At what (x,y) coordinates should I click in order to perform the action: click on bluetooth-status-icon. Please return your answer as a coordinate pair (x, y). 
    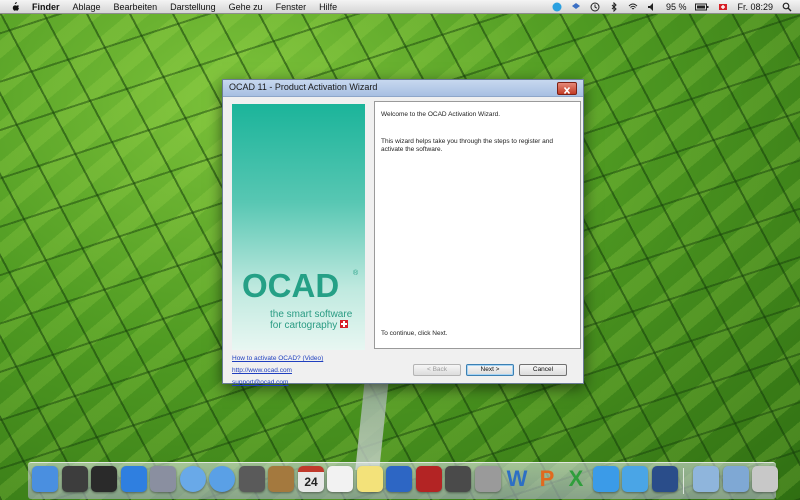
    Looking at the image, I should click on (614, 6).